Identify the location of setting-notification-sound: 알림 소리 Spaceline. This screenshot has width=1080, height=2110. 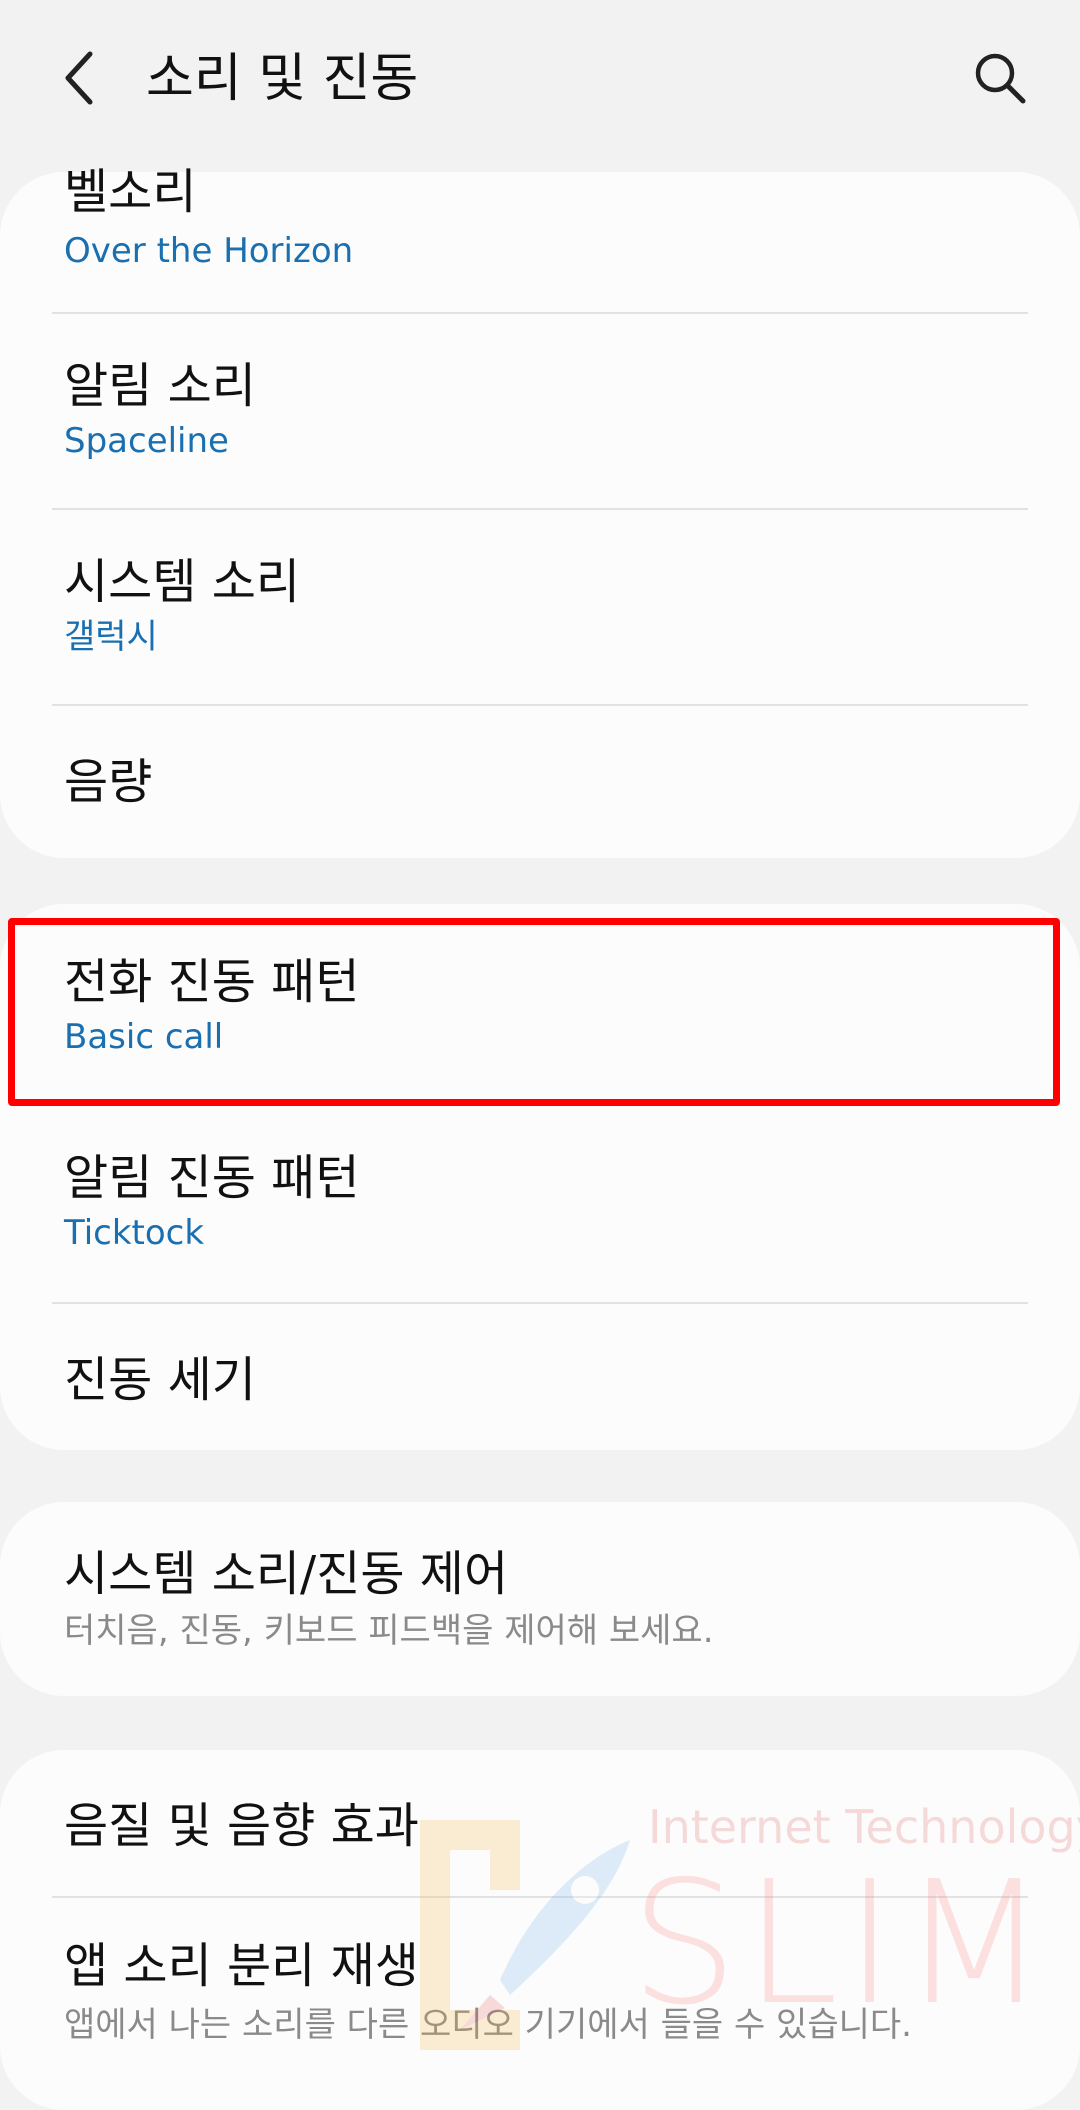
(540, 411).